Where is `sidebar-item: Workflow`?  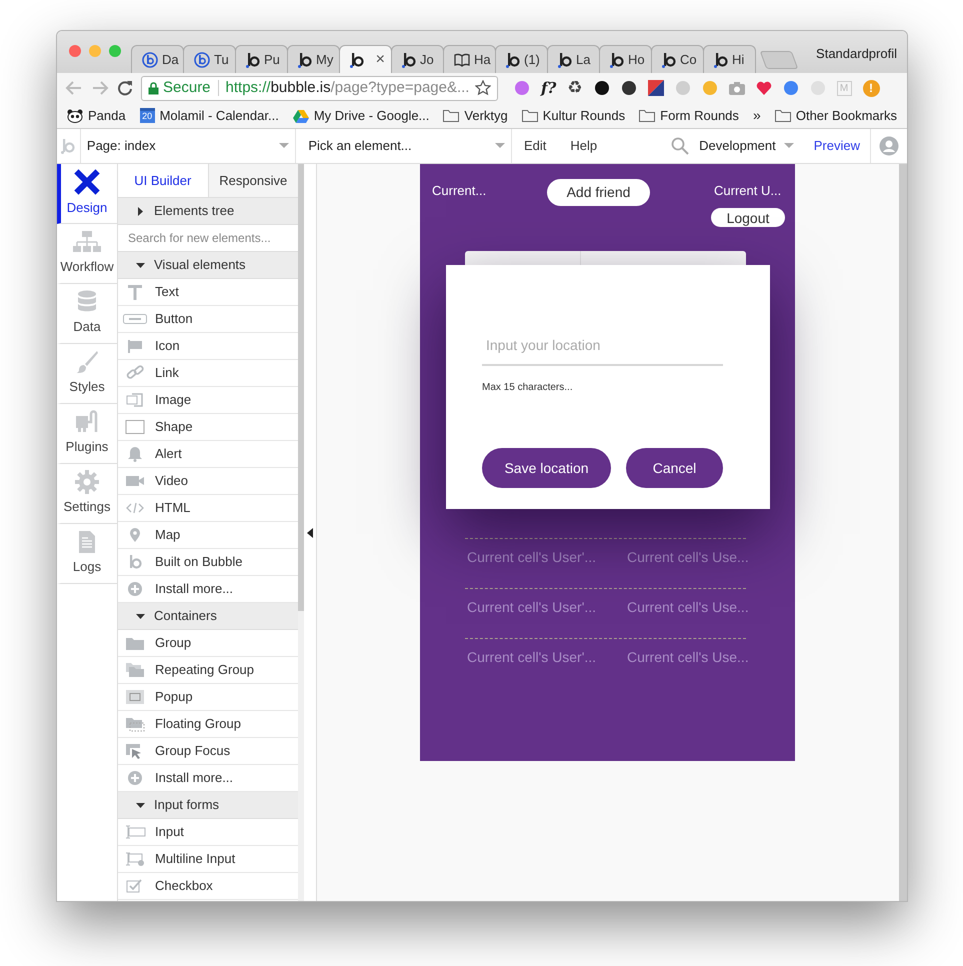 sidebar-item: Workflow is located at coordinates (87, 254).